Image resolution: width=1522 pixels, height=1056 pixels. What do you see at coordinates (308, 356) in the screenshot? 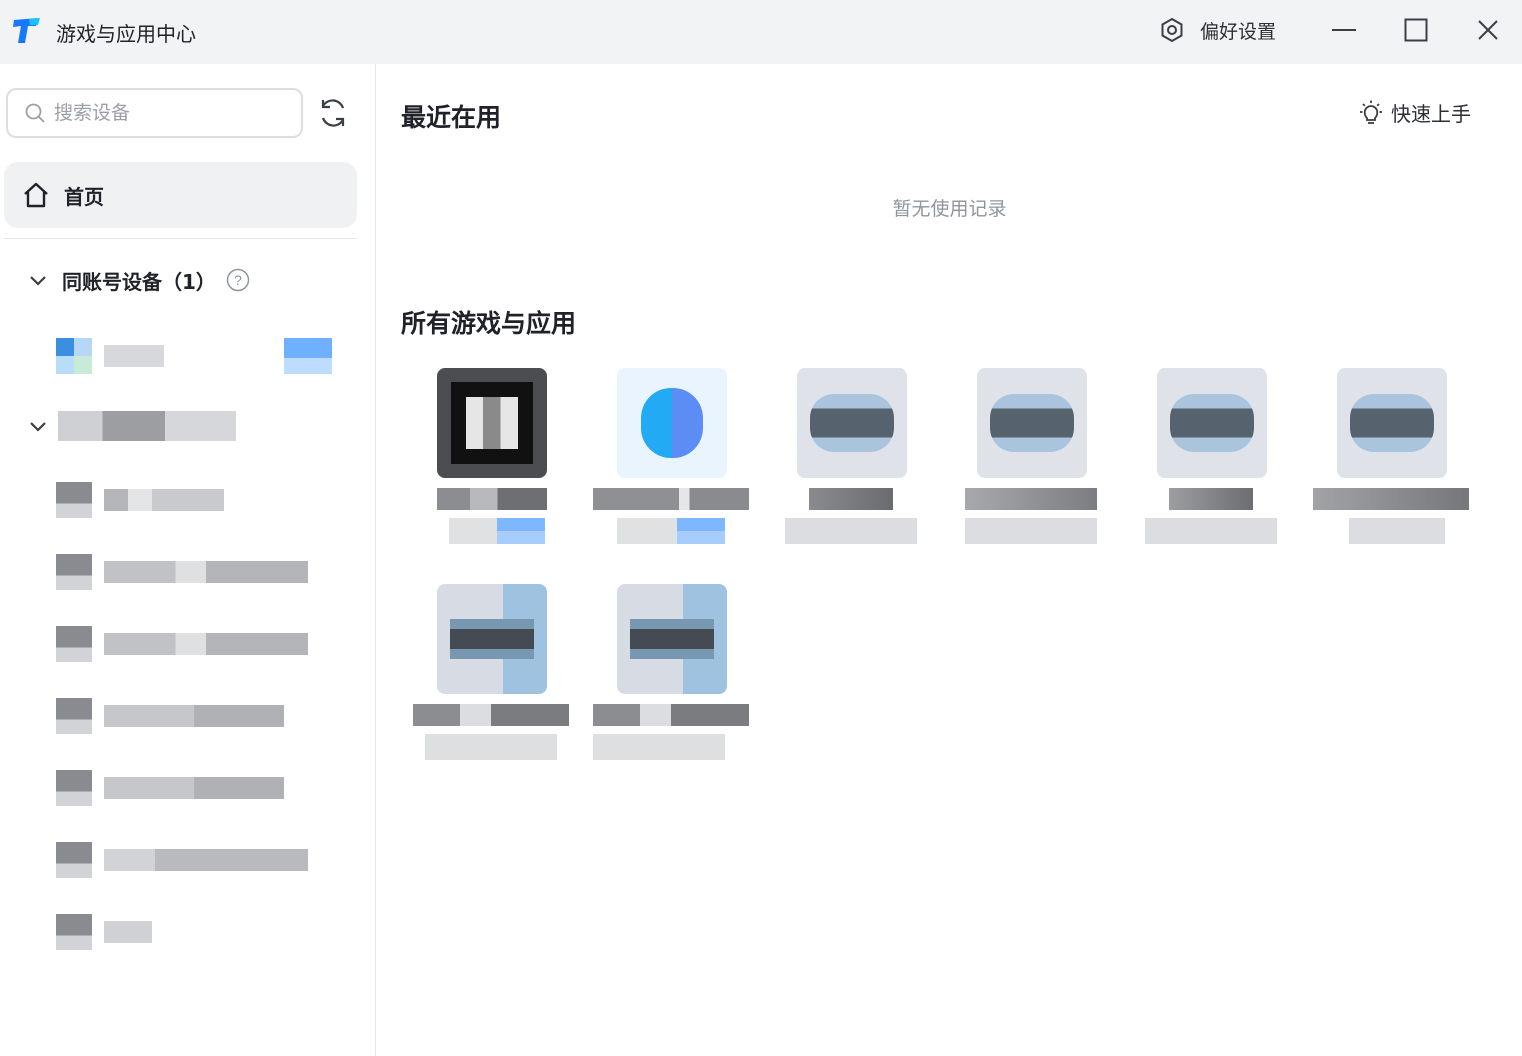
I see `device-badge` at bounding box center [308, 356].